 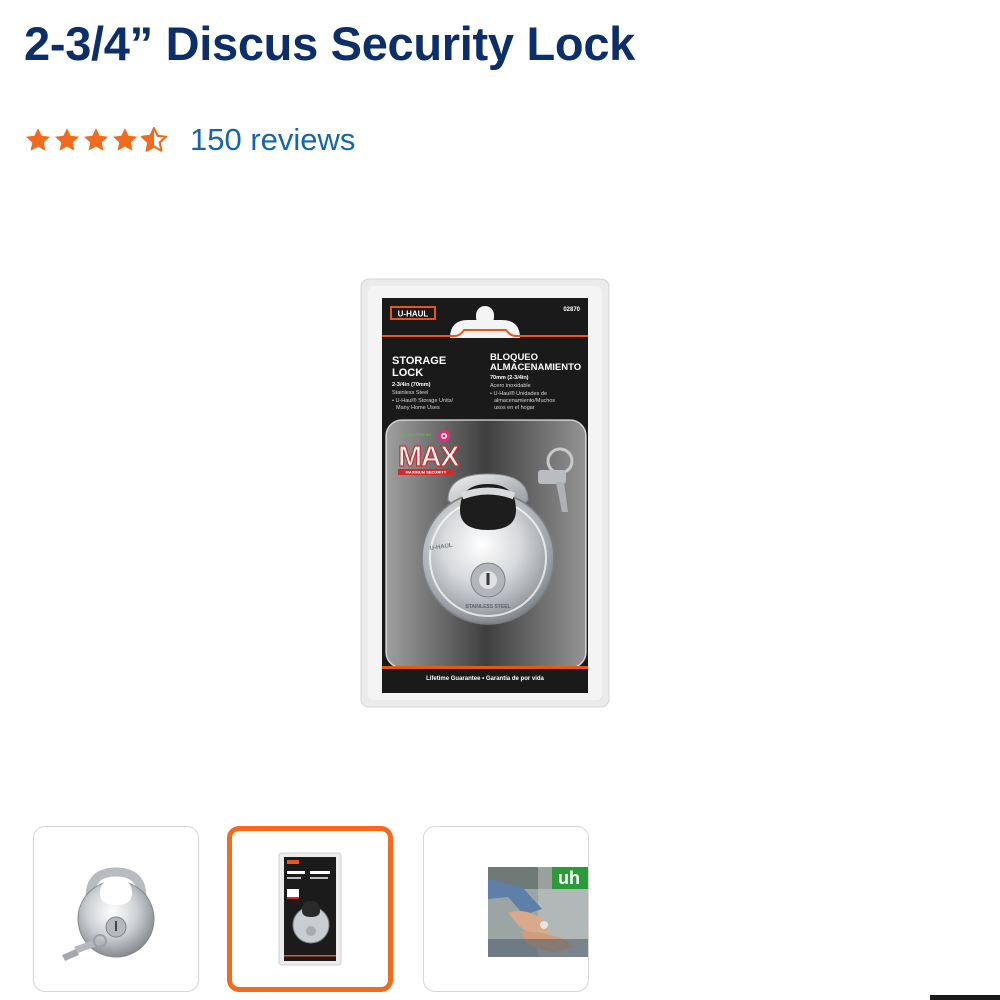 I want to click on badge-sub: MAXIMUM SECURITY, so click(x=426, y=472).